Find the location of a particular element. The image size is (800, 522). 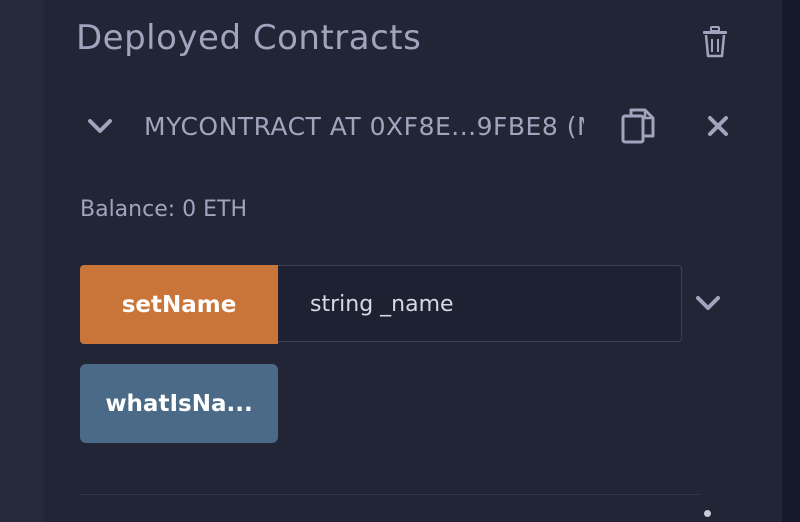

function-row-setName: setName string _name is located at coordinates (410, 305).